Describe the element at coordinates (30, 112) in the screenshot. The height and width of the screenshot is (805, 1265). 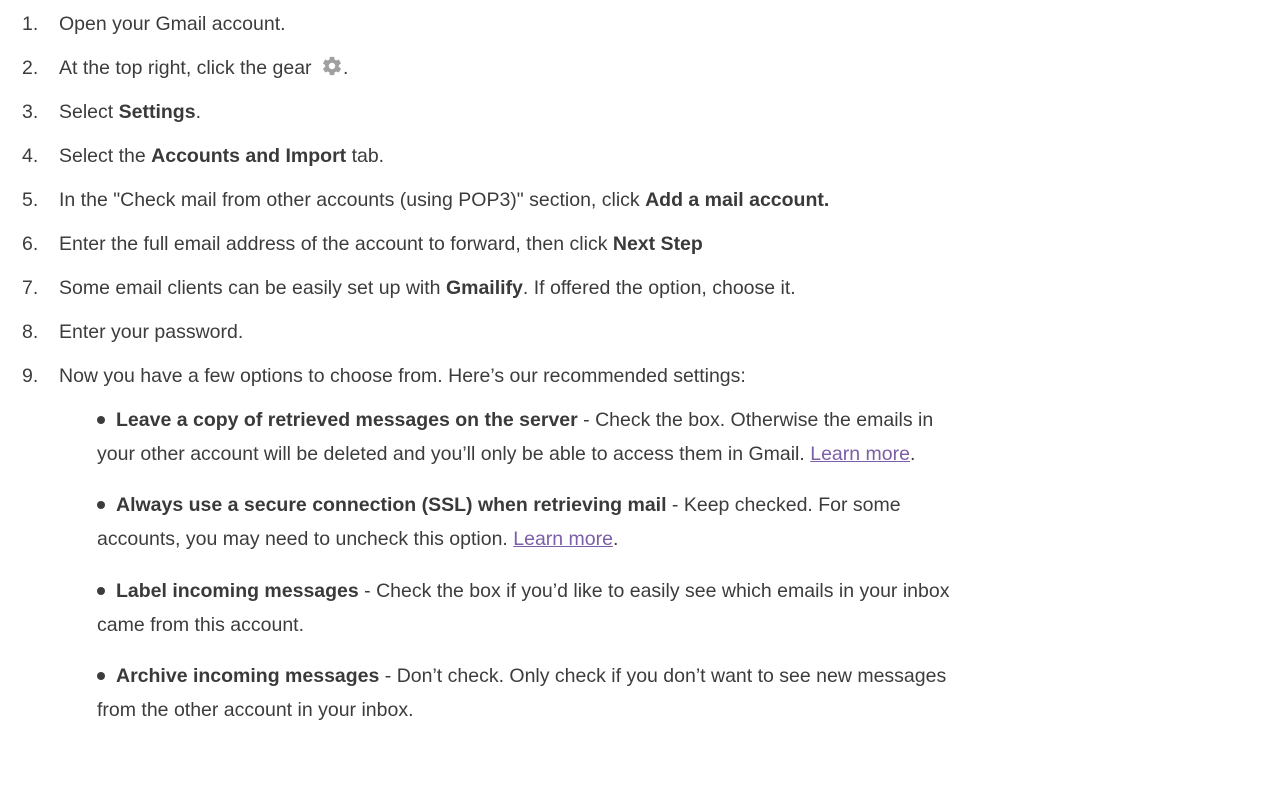
I see `step-number: 3.` at that location.